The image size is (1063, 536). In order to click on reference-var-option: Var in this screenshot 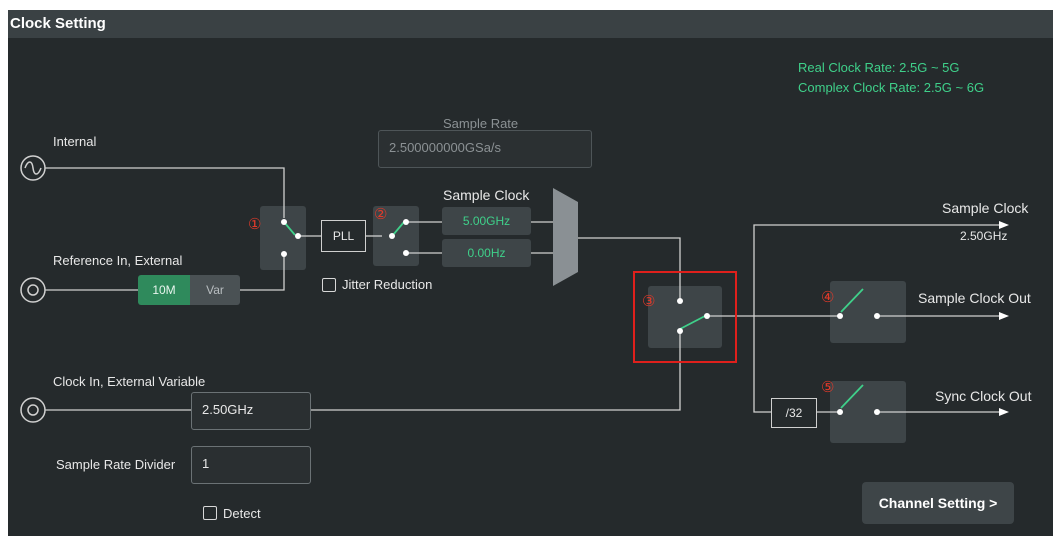, I will do `click(215, 290)`.